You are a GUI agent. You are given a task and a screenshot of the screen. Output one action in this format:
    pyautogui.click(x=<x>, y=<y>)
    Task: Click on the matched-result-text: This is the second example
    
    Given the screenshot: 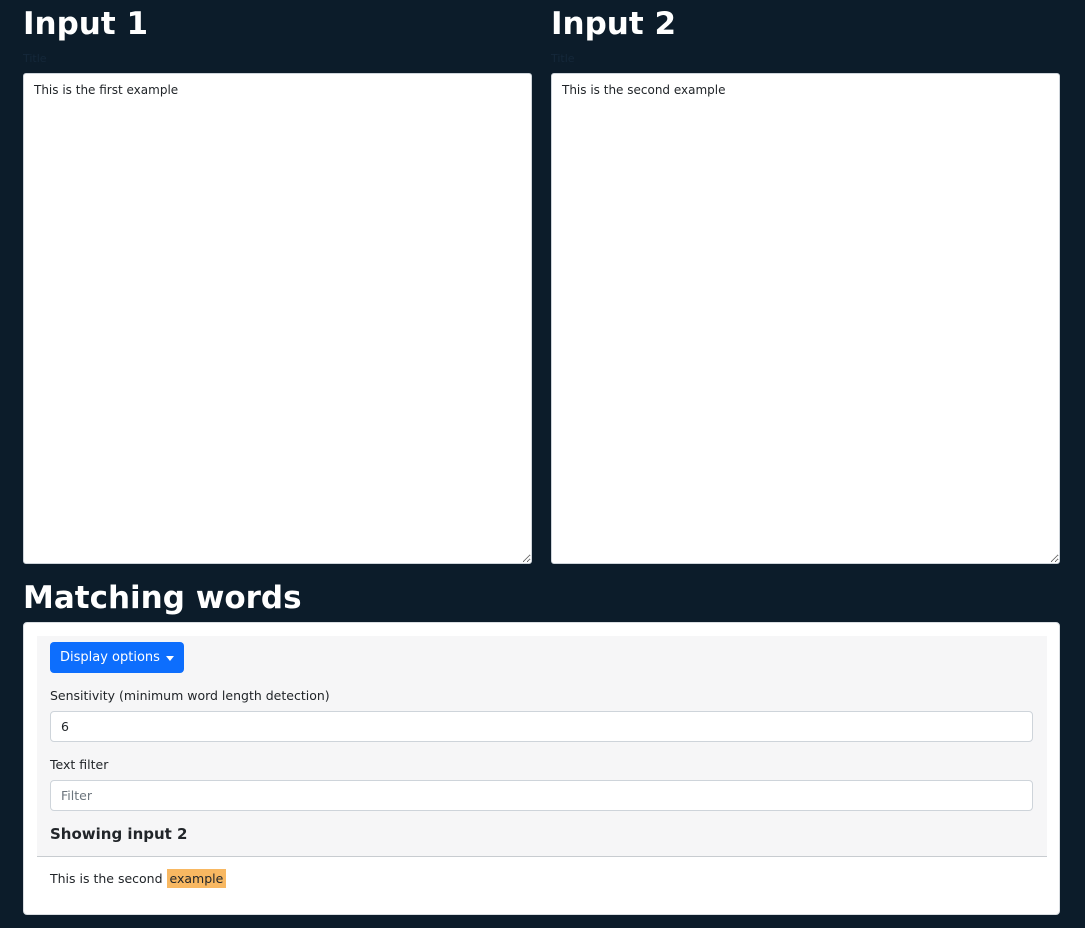 What is the action you would take?
    pyautogui.click(x=138, y=879)
    